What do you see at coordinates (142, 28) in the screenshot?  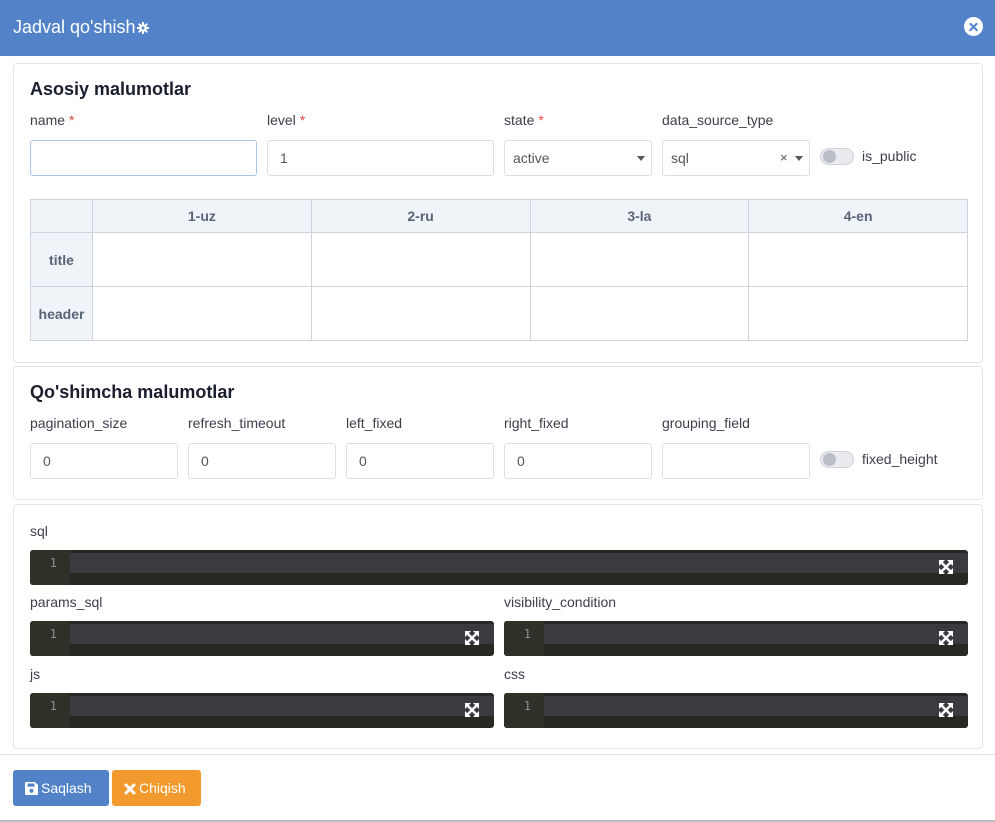 I see `gear-icon` at bounding box center [142, 28].